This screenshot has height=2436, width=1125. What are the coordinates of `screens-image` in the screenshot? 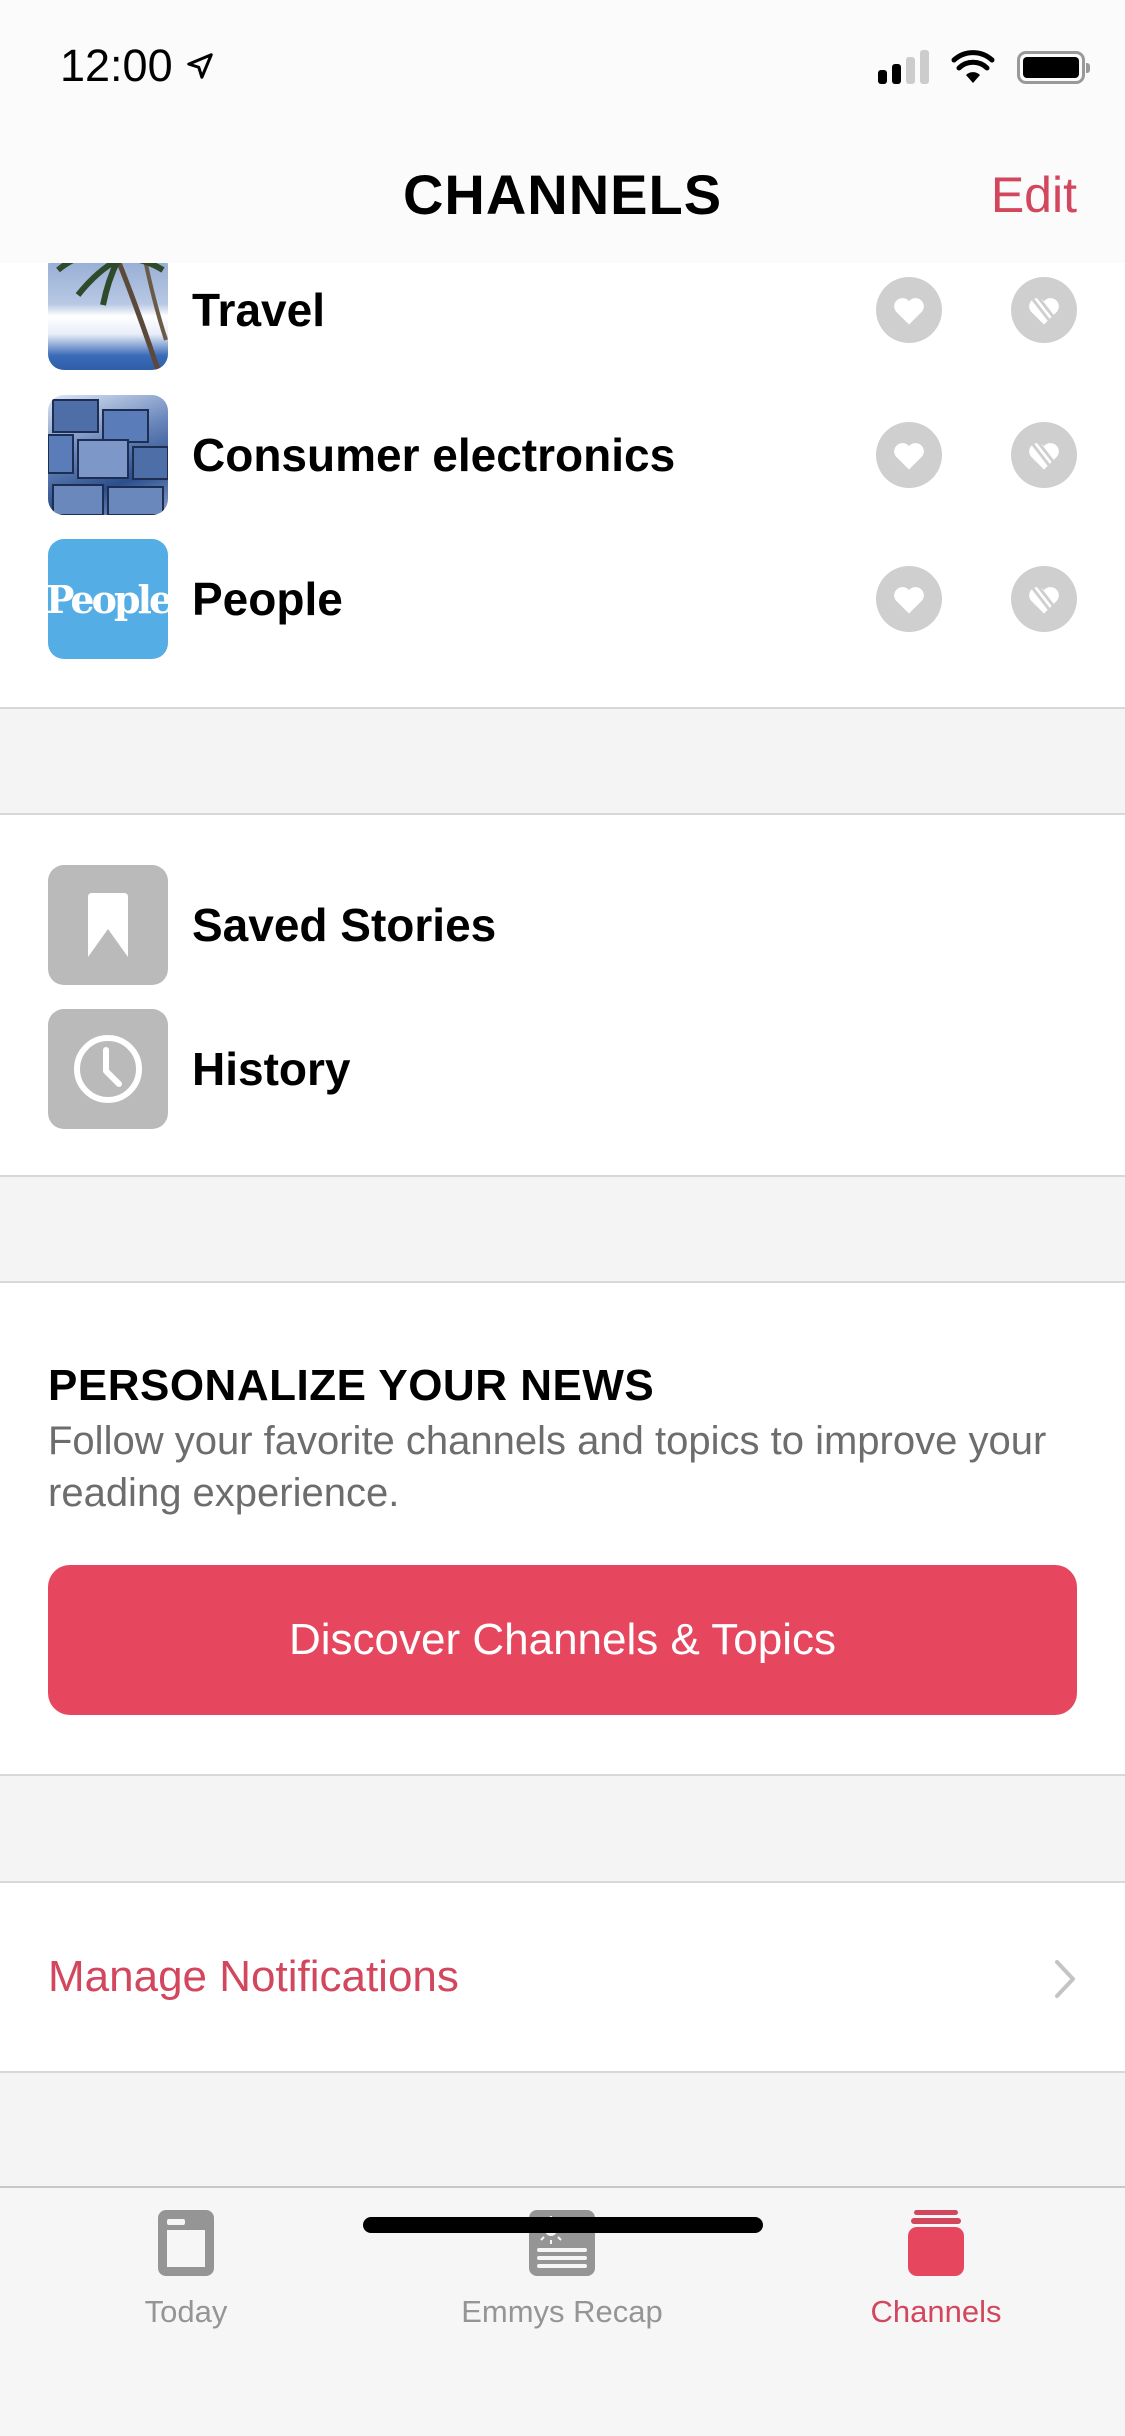 It's located at (108, 457).